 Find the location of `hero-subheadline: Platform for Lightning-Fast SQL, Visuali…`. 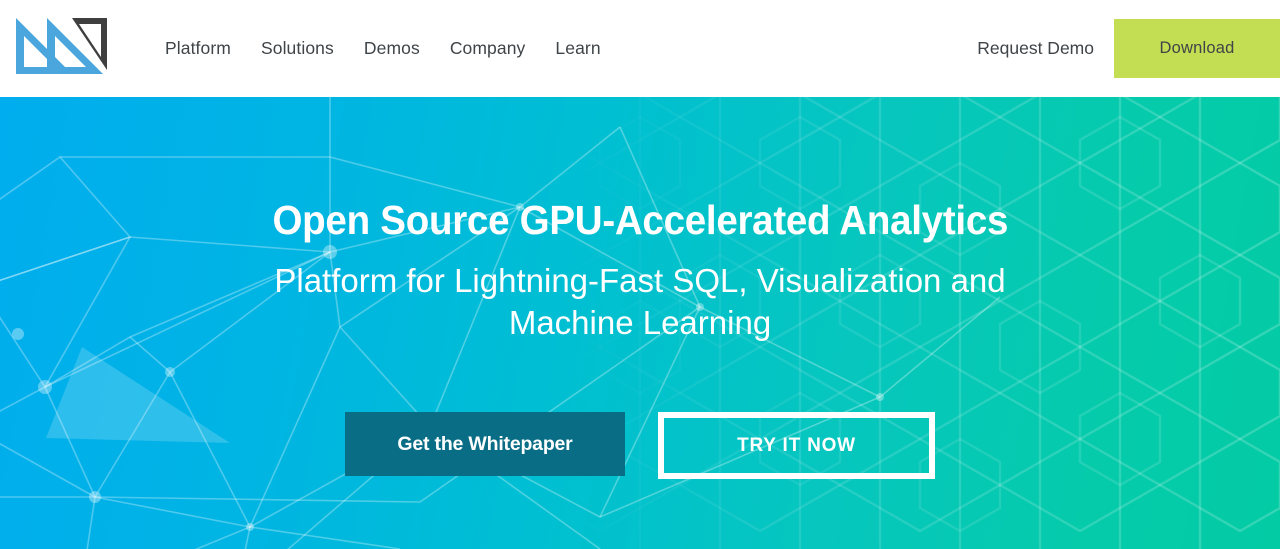

hero-subheadline: Platform for Lightning-Fast SQL, Visuali… is located at coordinates (640, 302).